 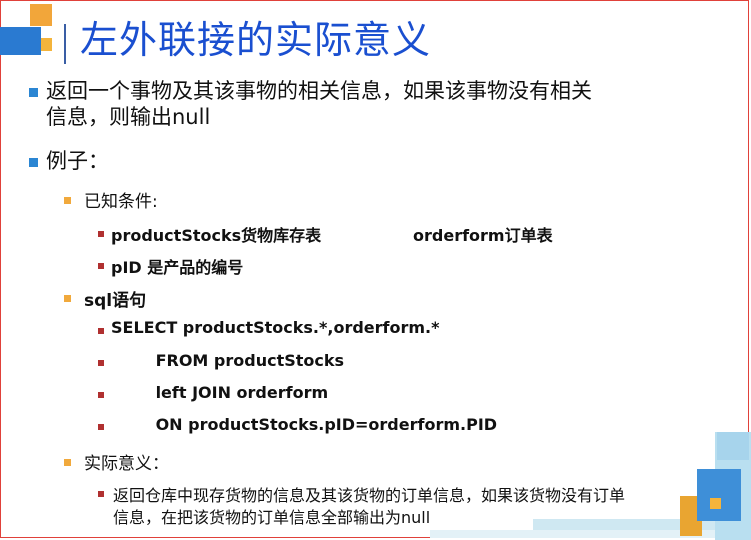 I want to click on bullet-text-line2: 信息，则输出null, so click(x=128, y=117).